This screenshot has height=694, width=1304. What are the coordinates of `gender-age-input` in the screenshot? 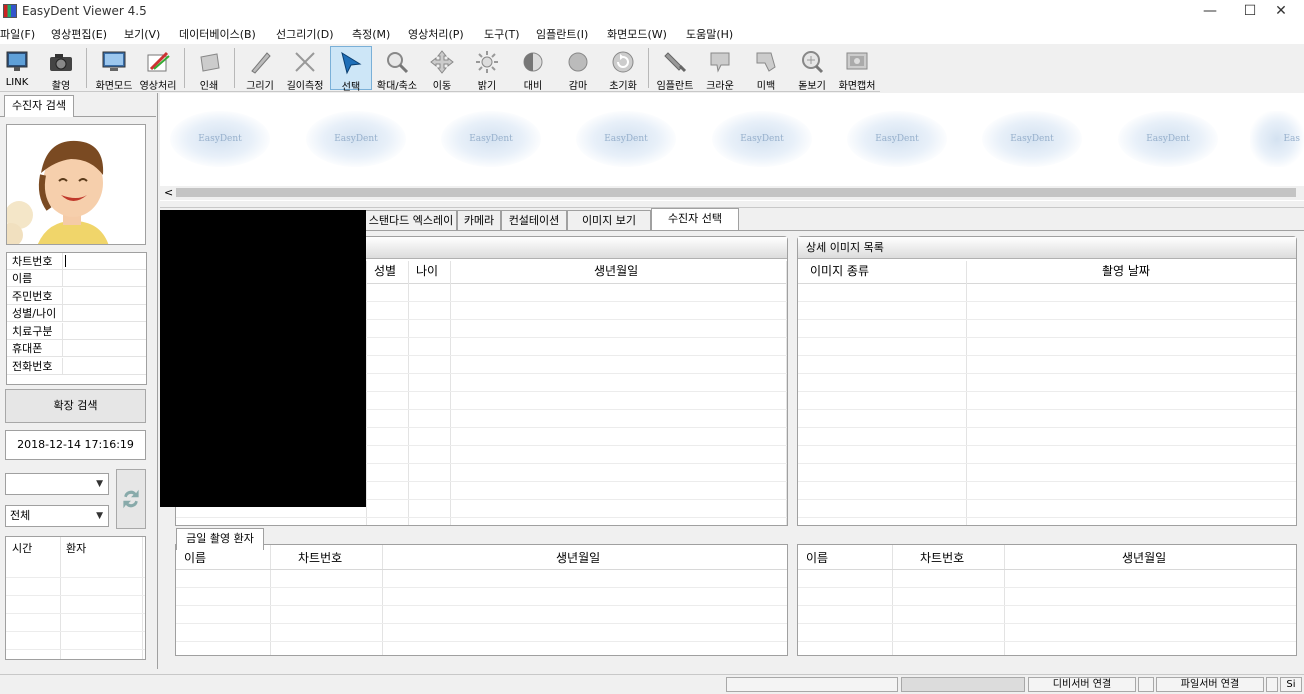 It's located at (104, 313).